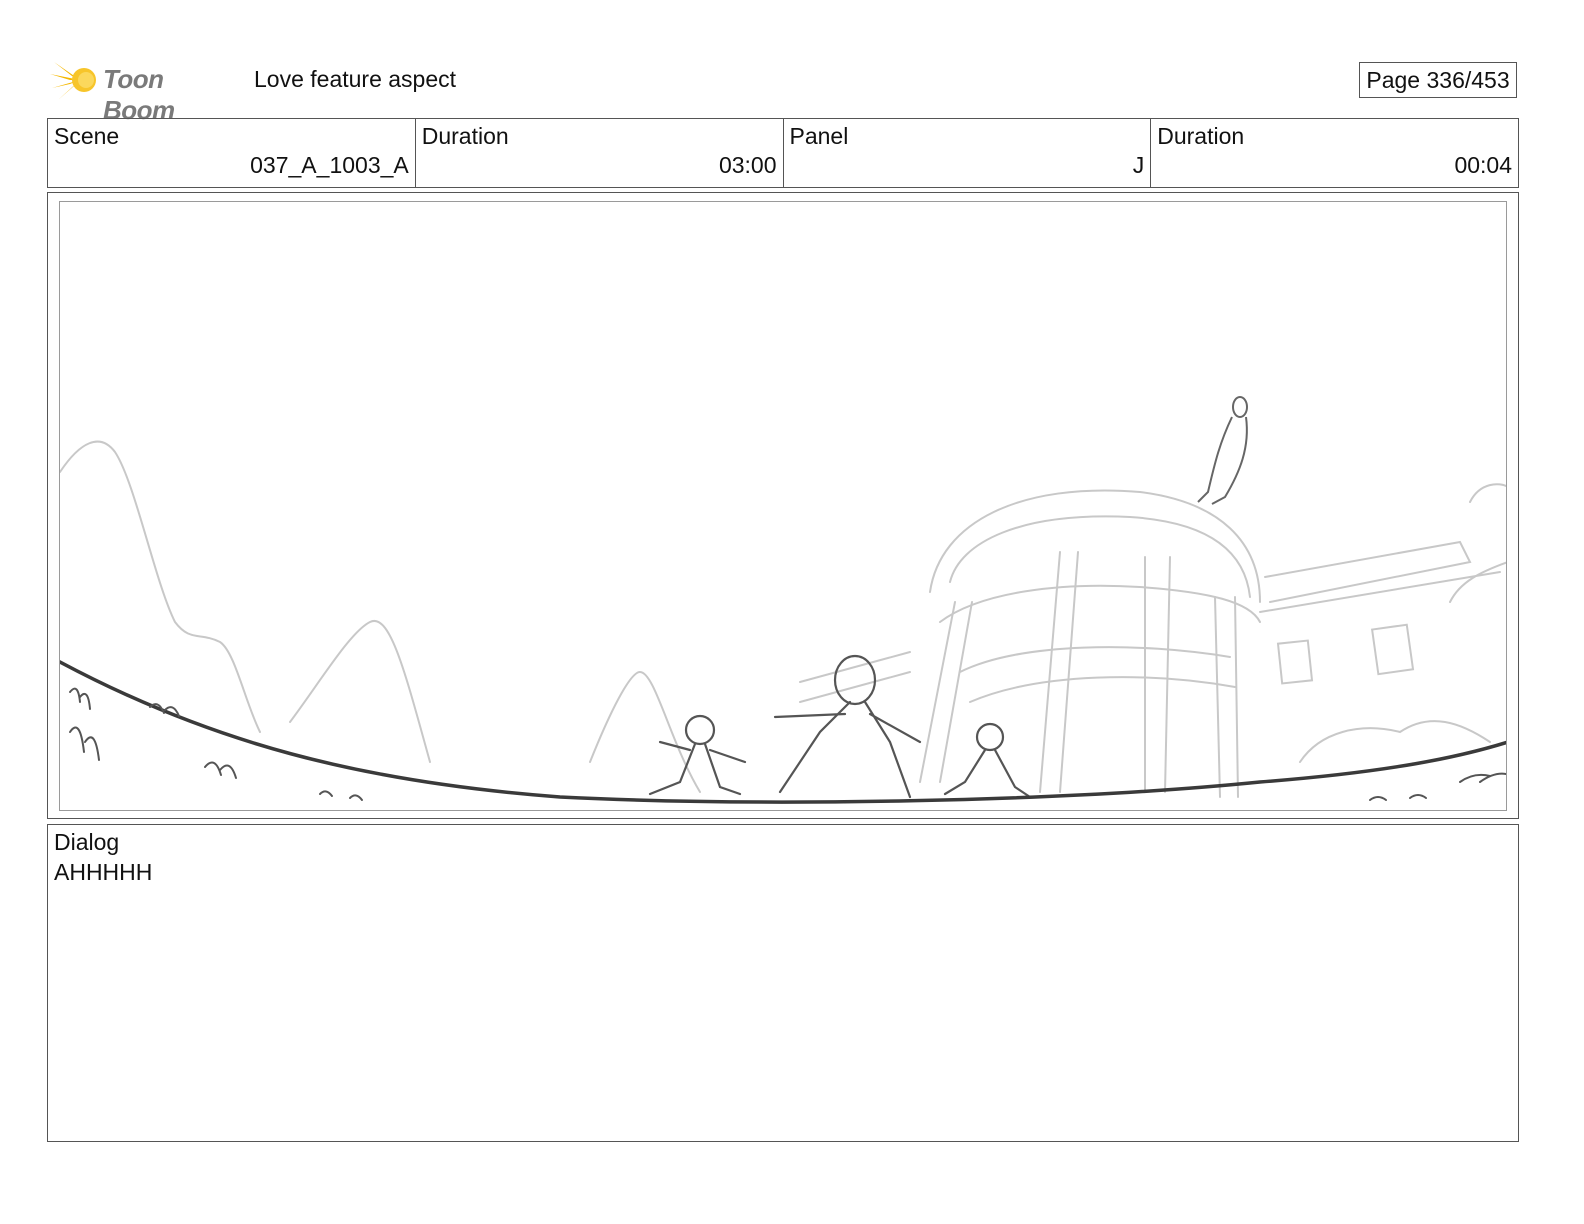 The image size is (1584, 1224). I want to click on toon-boom-logo: Toon Boom, so click(145, 89).